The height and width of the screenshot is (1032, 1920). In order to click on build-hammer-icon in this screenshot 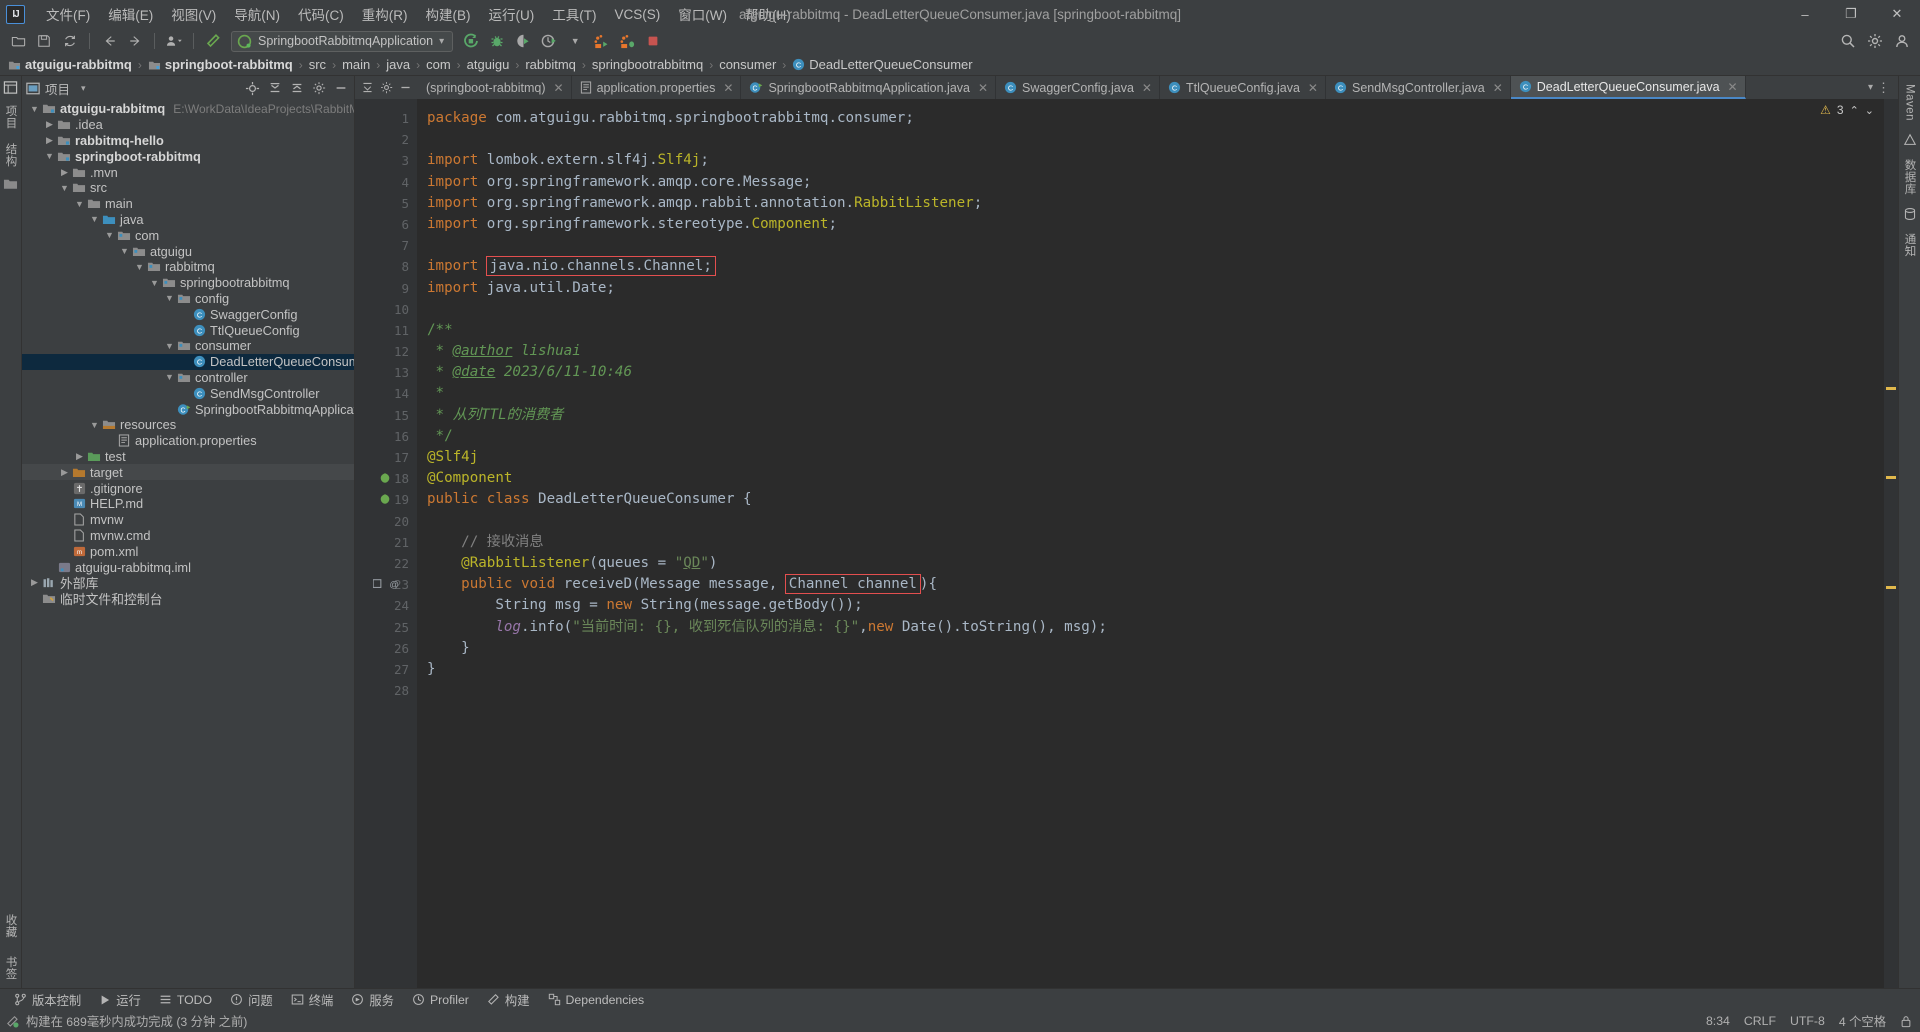, I will do `click(213, 41)`.